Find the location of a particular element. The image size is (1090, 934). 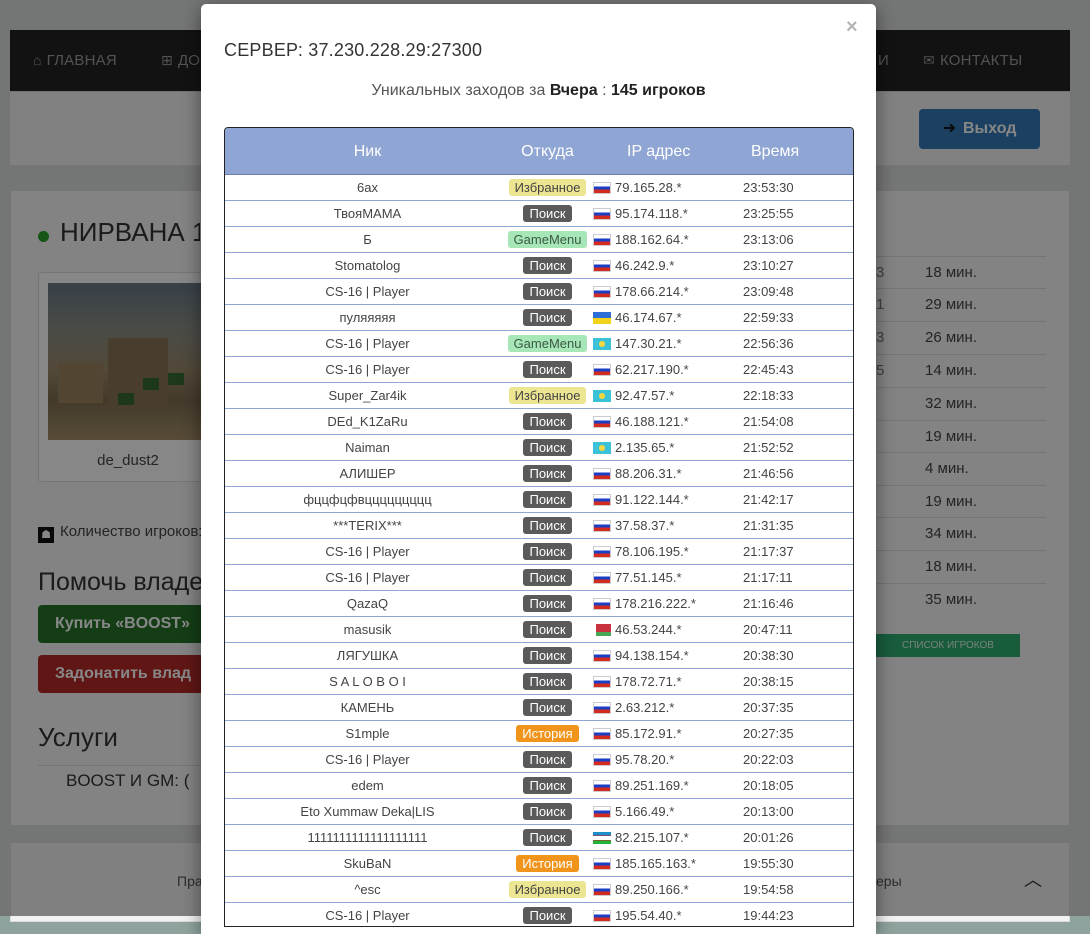

table-row: Stomatolog Поиск 46.242.9.* 23:10:27 is located at coordinates (539, 266).